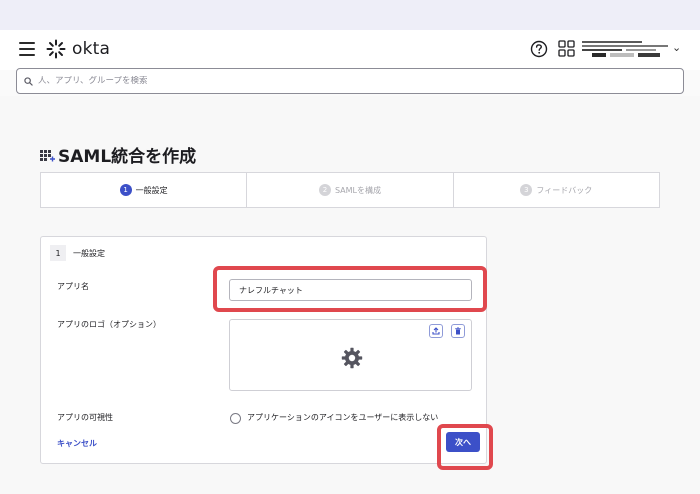  Describe the element at coordinates (352, 358) in the screenshot. I see `gear-icon` at that location.